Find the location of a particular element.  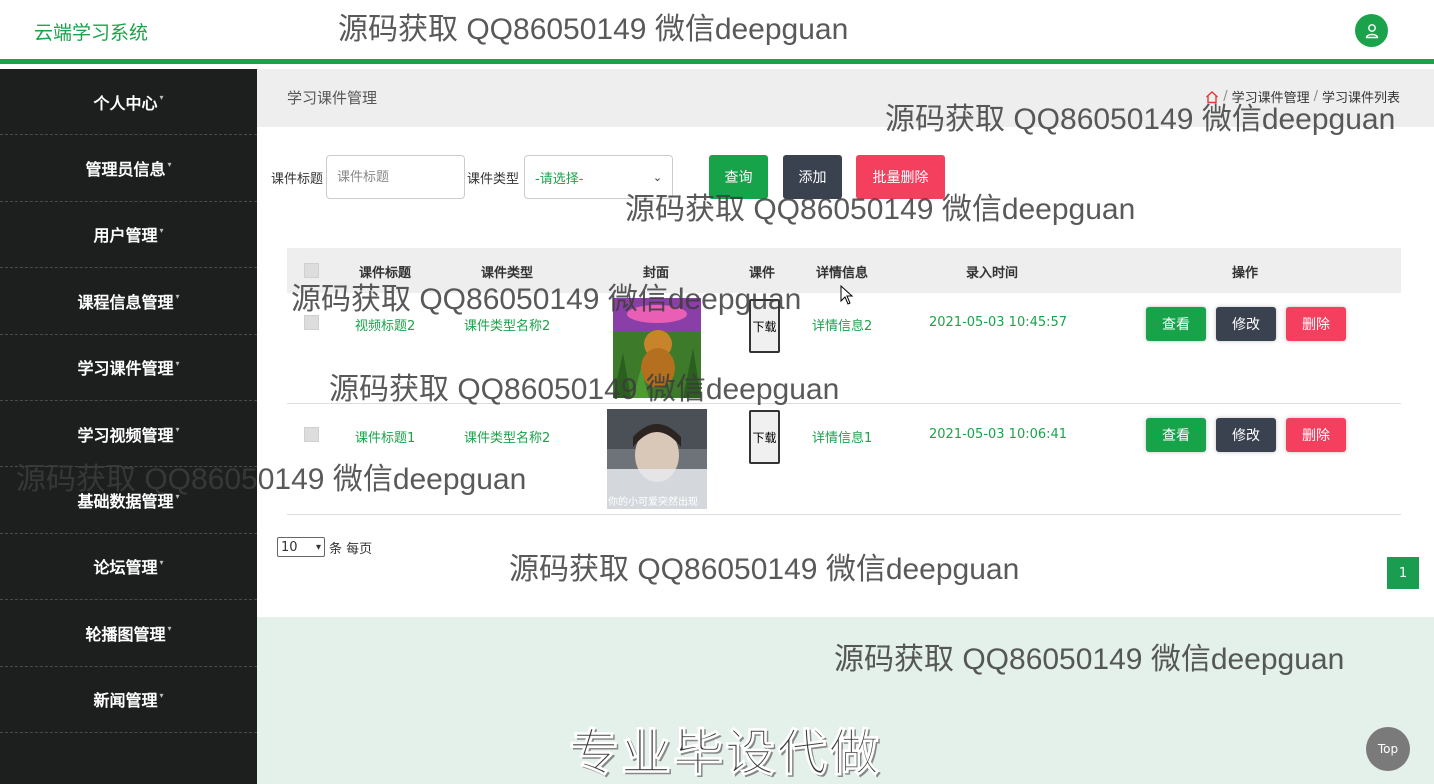

user-icon is located at coordinates (1371, 30).